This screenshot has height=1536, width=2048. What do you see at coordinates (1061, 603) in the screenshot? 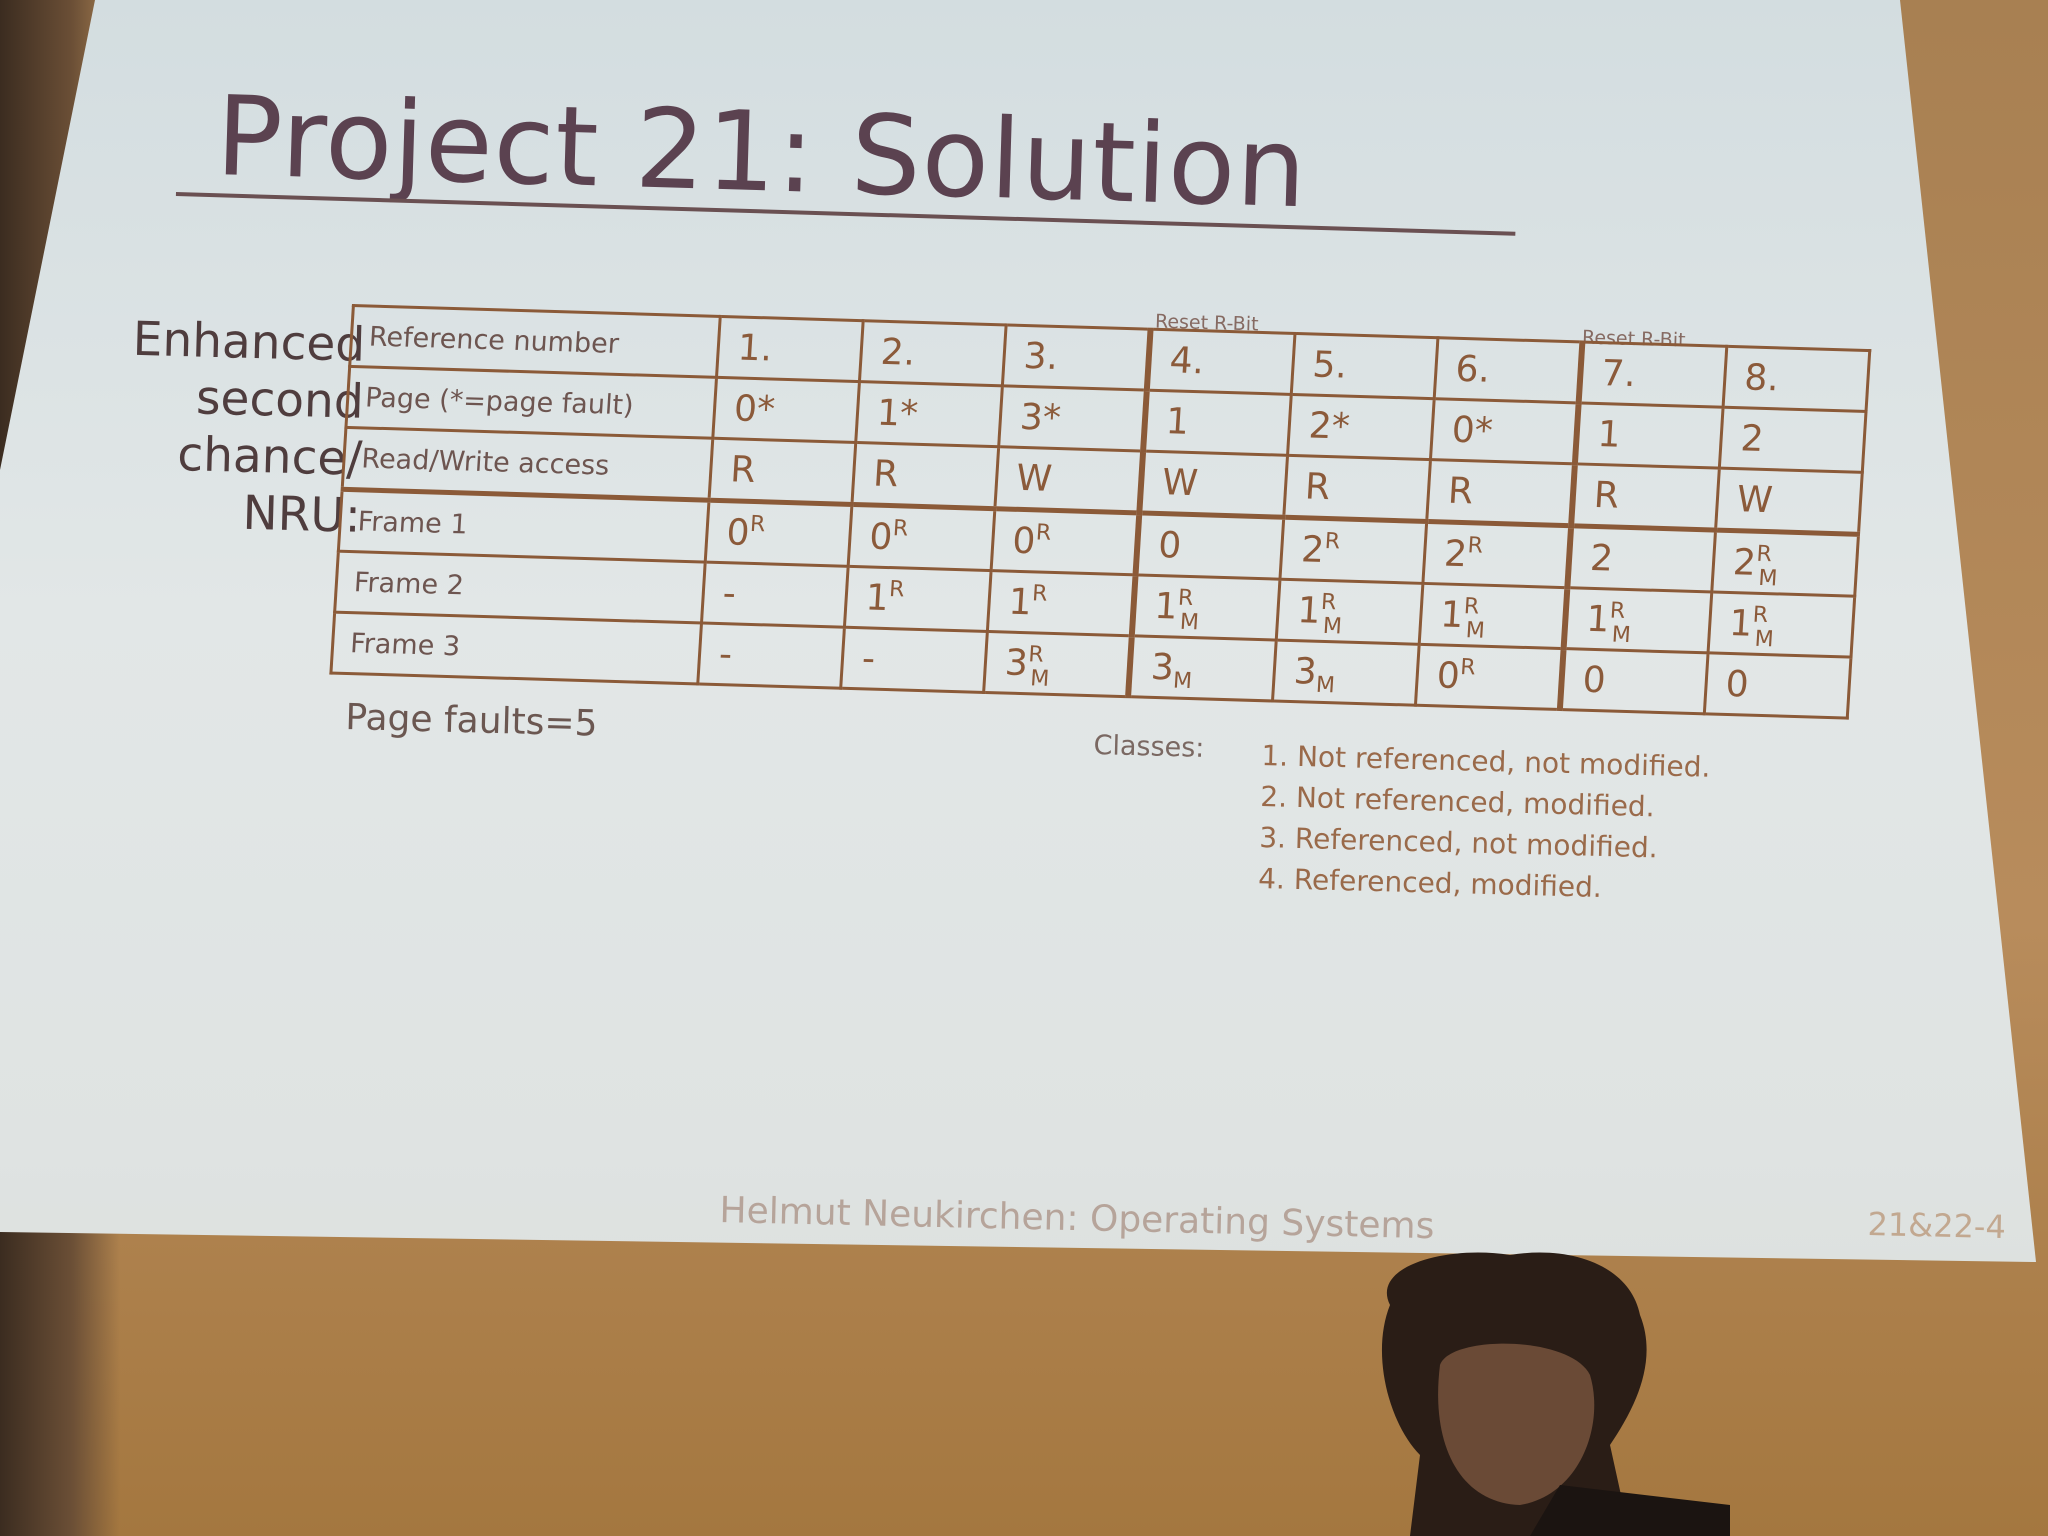
I see `table-cell: 1R` at bounding box center [1061, 603].